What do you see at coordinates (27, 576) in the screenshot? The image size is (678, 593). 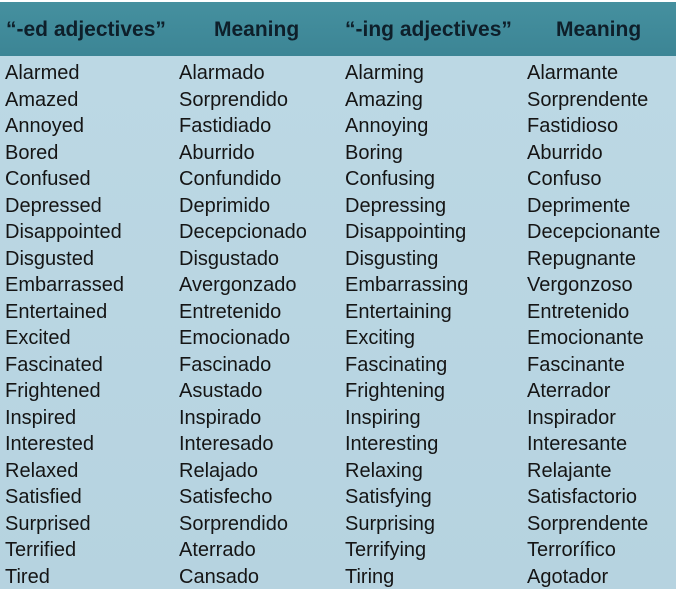 I see `ed-adjective-cell: Tired` at bounding box center [27, 576].